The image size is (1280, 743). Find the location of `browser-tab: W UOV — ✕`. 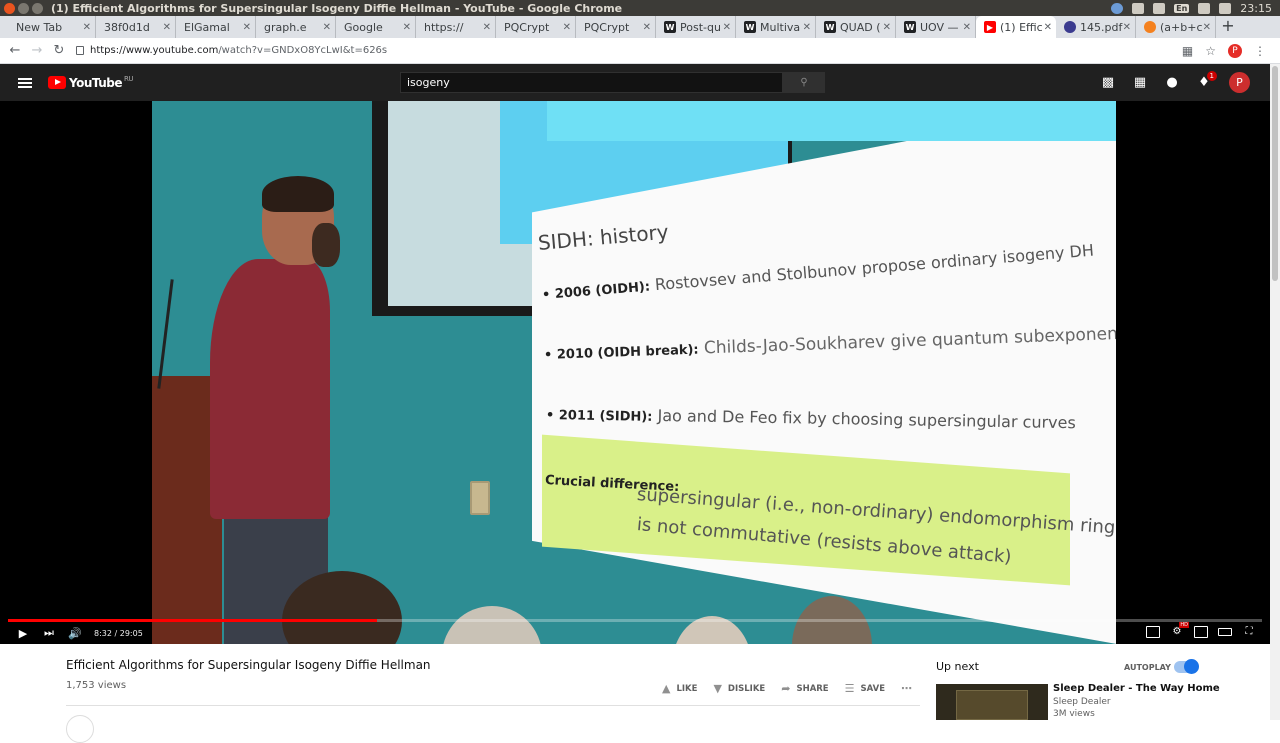

browser-tab: W UOV — ✕ is located at coordinates (936, 27).